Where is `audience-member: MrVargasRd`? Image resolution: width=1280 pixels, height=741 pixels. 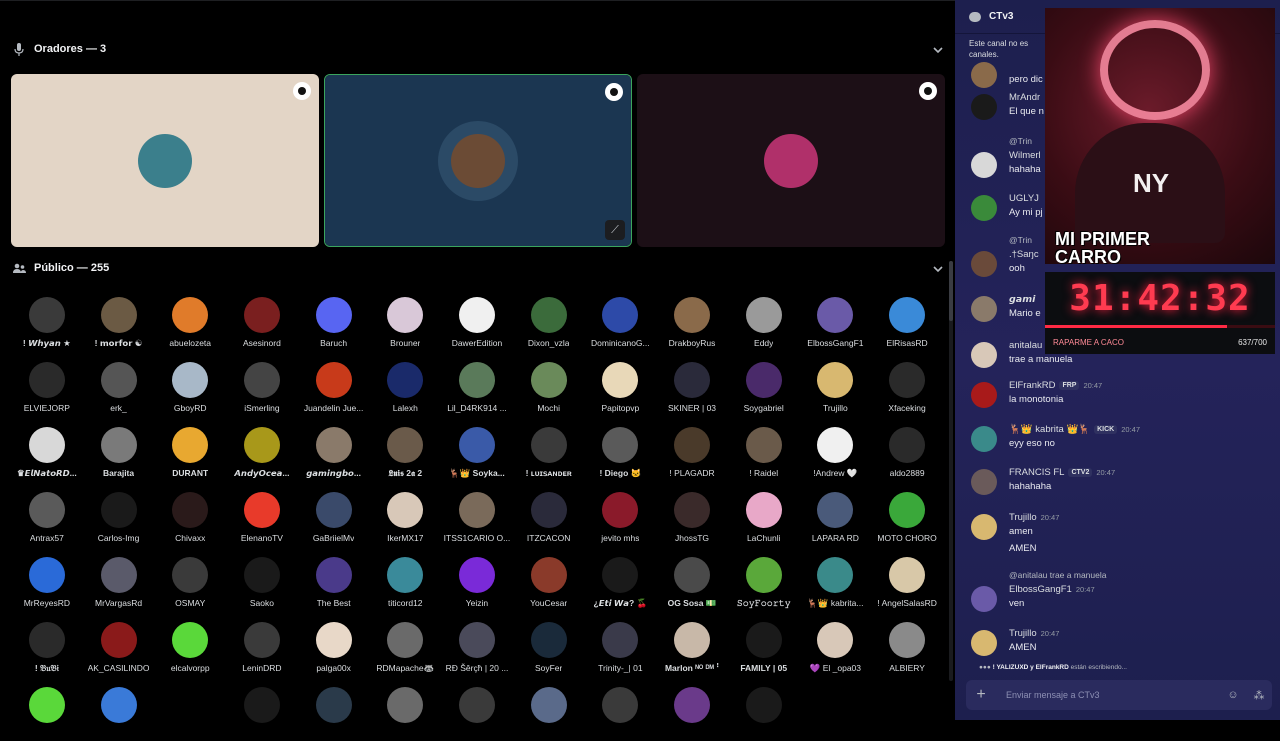 audience-member: MrVargasRd is located at coordinates (119, 584).